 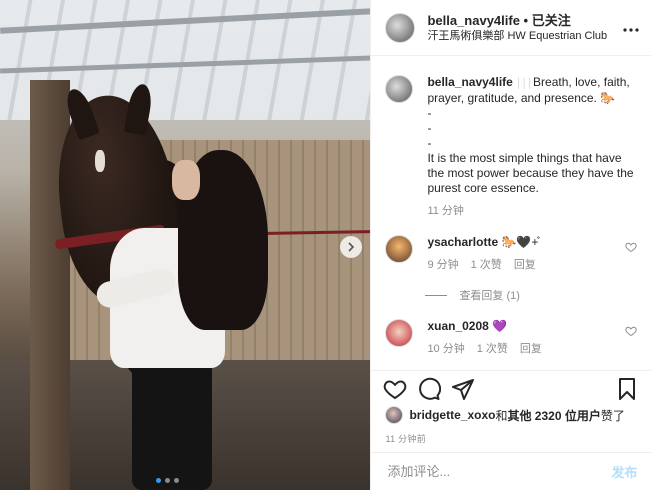 What do you see at coordinates (538, 295) in the screenshot?
I see `view-replies-button: 查看回复 (1)` at bounding box center [538, 295].